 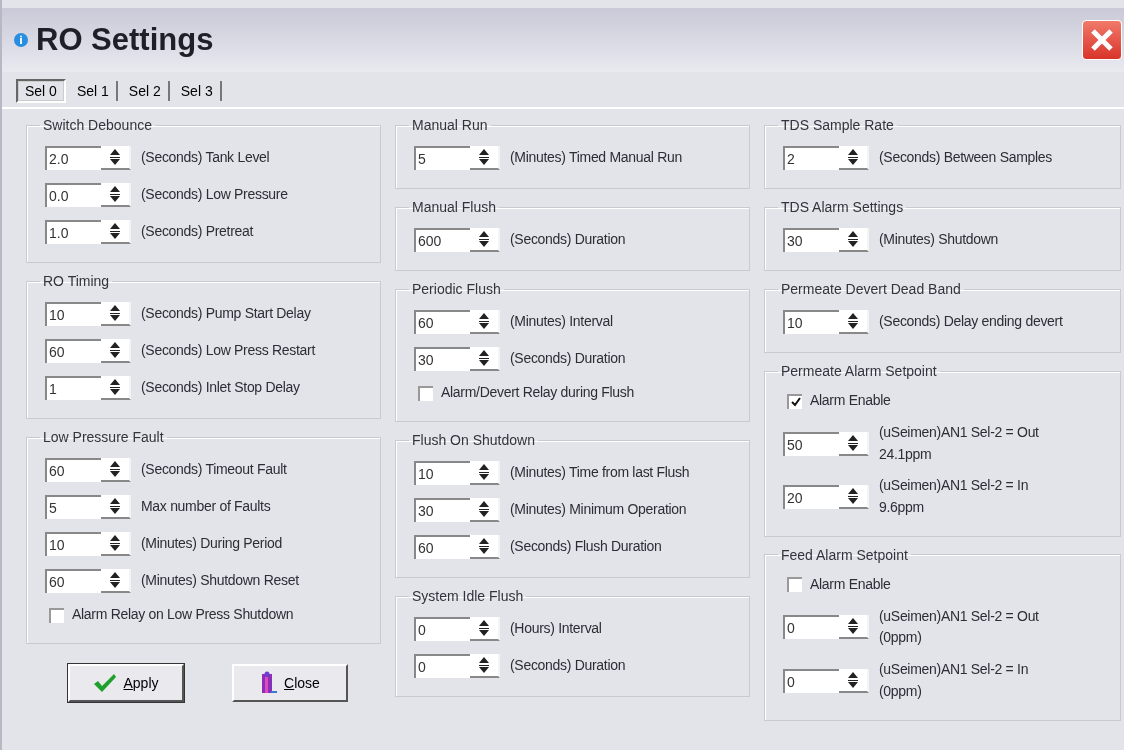 What do you see at coordinates (126, 683) in the screenshot?
I see `apply-button: Apply` at bounding box center [126, 683].